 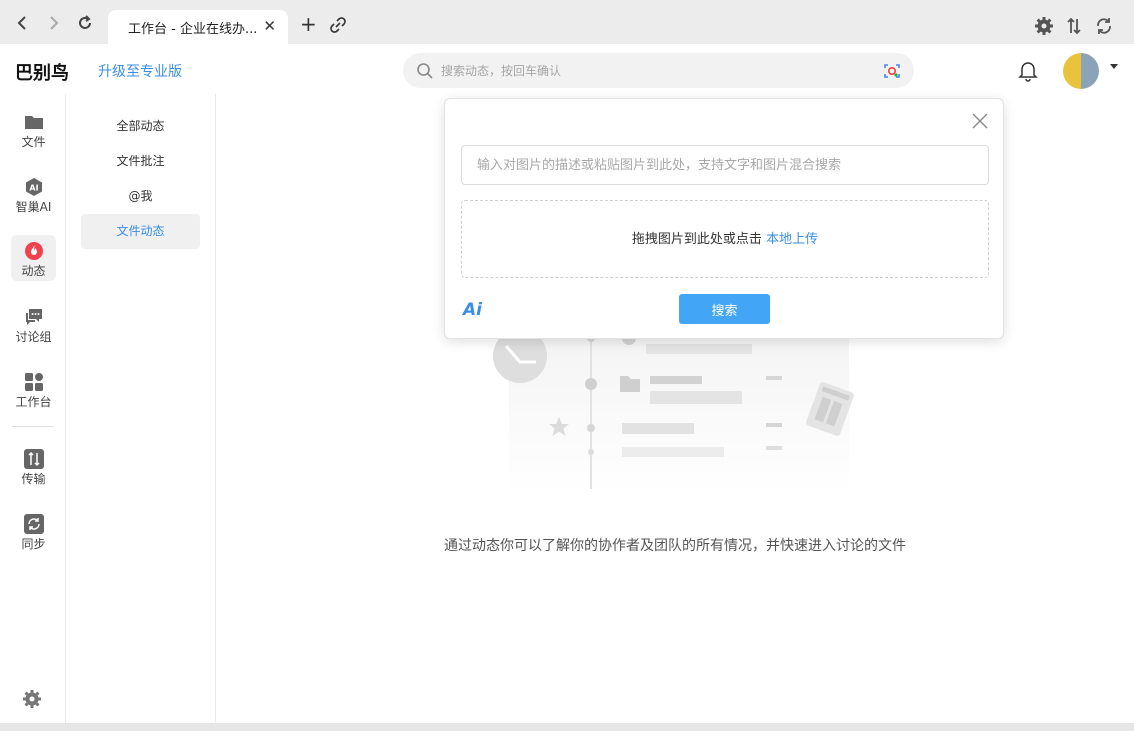 I want to click on brand-logo: 巴别鸟, so click(x=42, y=73).